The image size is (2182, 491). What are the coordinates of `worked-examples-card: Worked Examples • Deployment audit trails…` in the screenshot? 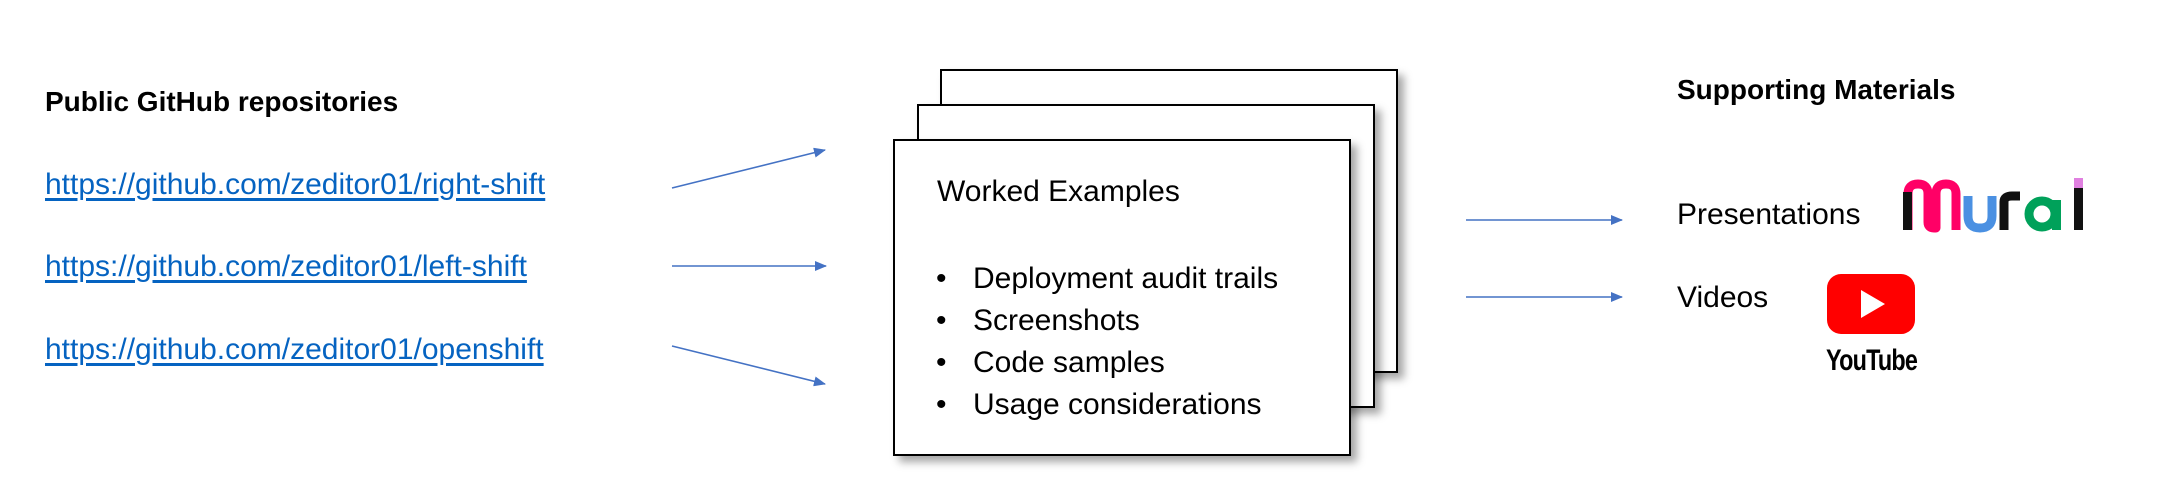 It's located at (1122, 297).